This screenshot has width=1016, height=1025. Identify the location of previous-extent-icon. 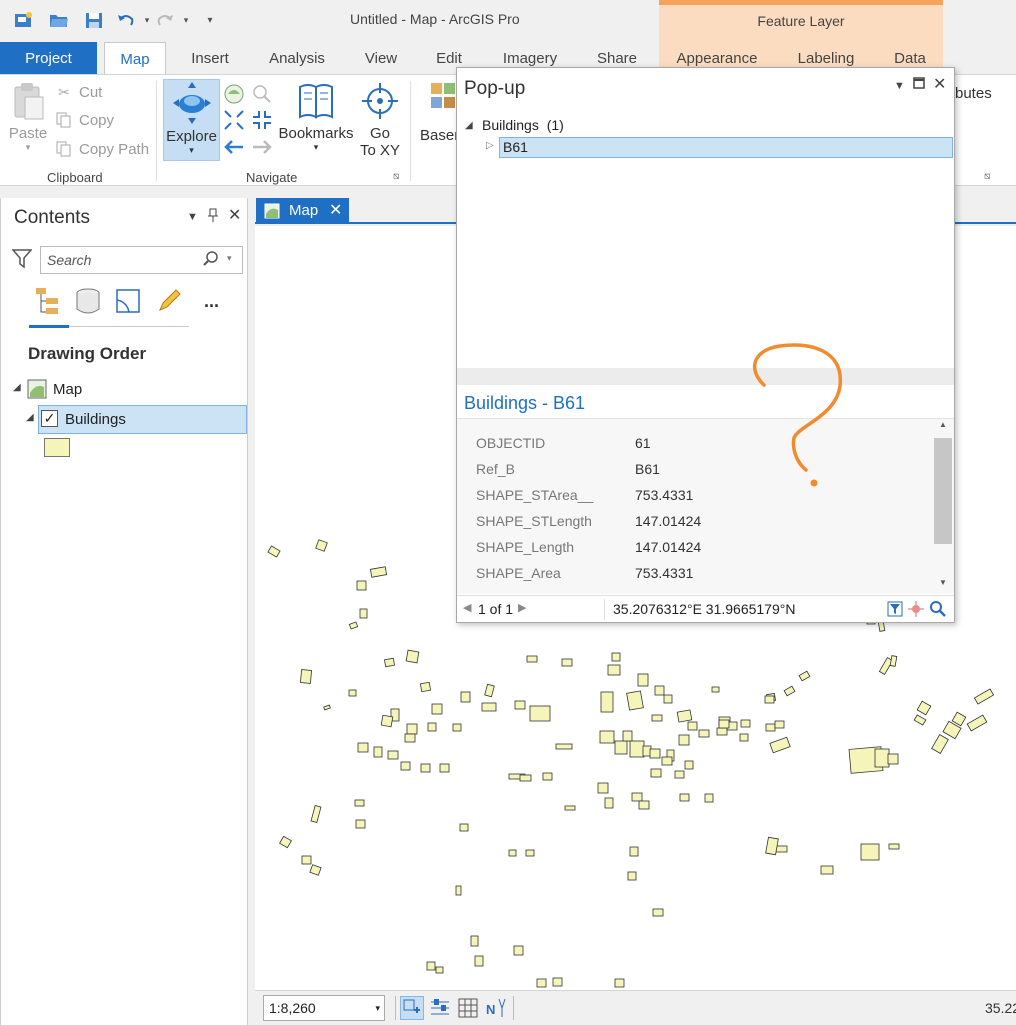
(234, 148).